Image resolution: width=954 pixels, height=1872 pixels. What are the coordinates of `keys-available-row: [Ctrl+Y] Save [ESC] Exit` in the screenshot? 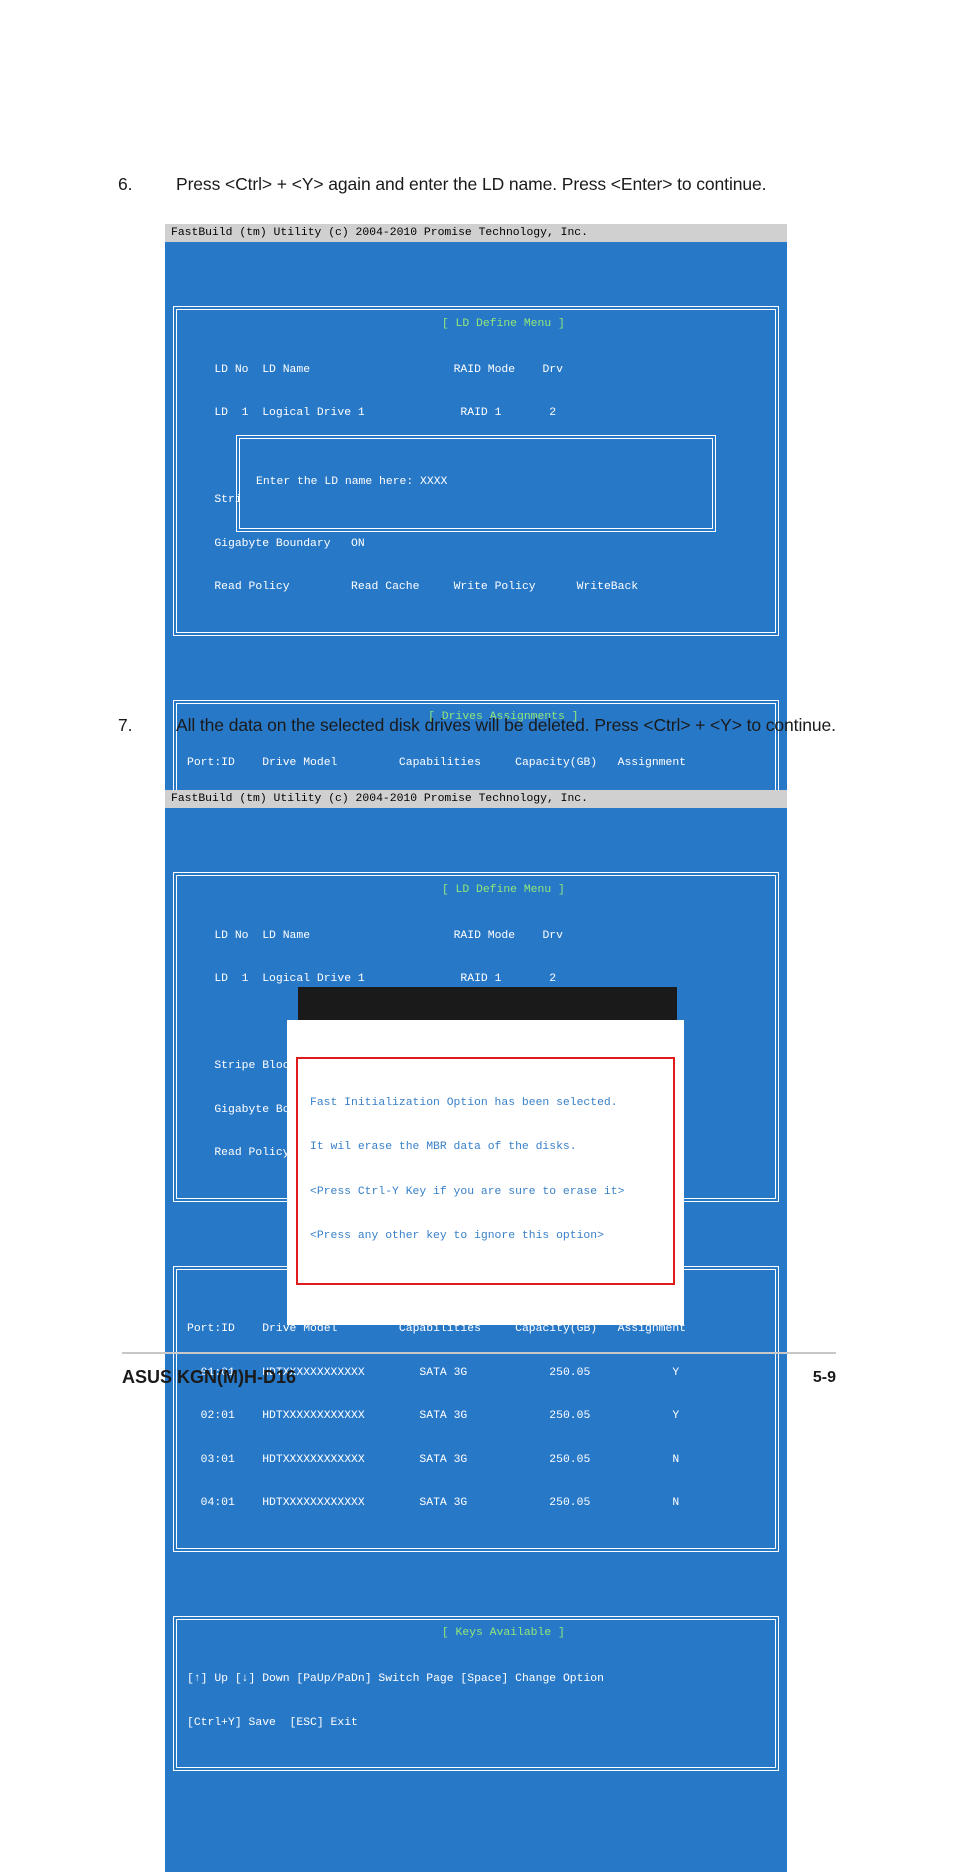 It's located at (272, 1722).